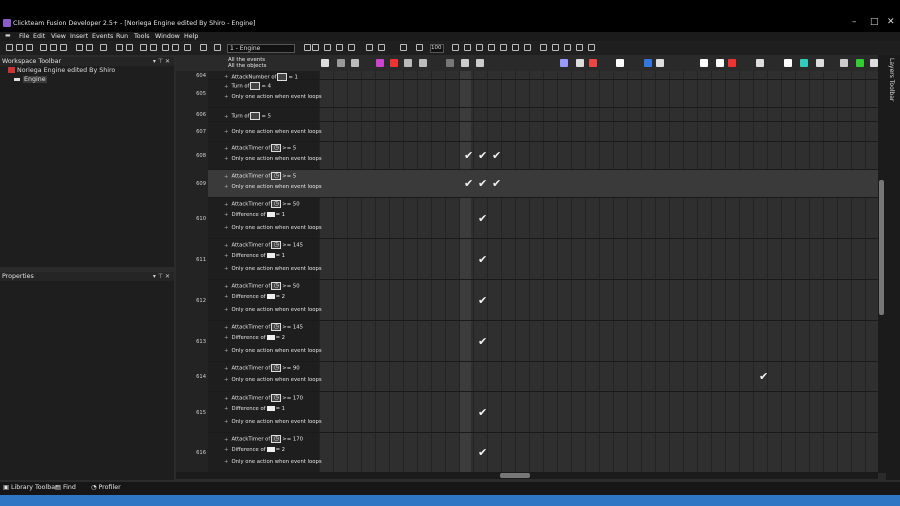  Describe the element at coordinates (893, 267) in the screenshot. I see `layers-toolbar: Layers Toolbar` at that location.